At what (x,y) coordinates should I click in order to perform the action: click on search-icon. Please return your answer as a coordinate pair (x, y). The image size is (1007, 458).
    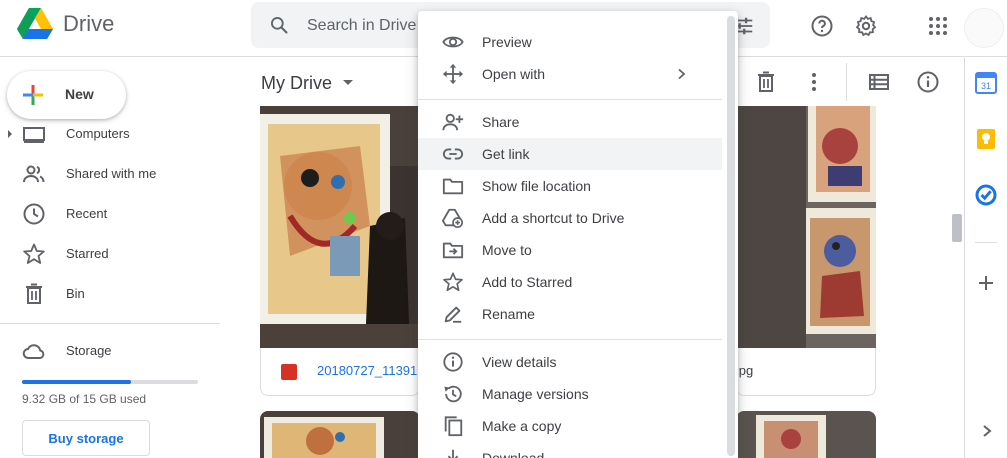
    Looking at the image, I should click on (279, 25).